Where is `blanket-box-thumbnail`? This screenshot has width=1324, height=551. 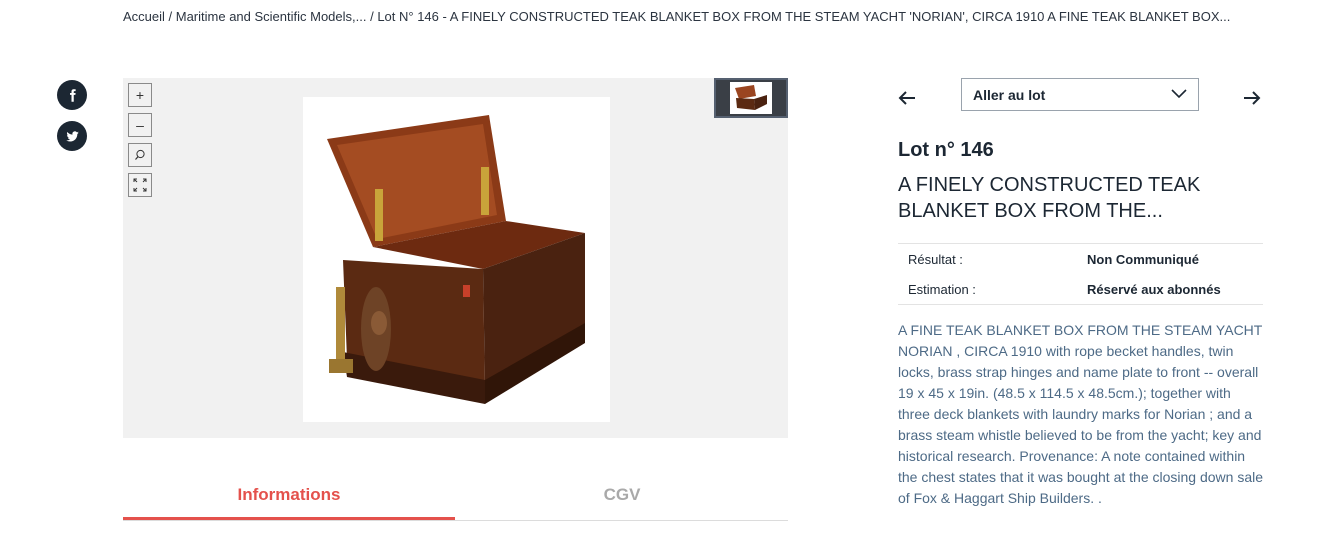
blanket-box-thumbnail is located at coordinates (751, 97).